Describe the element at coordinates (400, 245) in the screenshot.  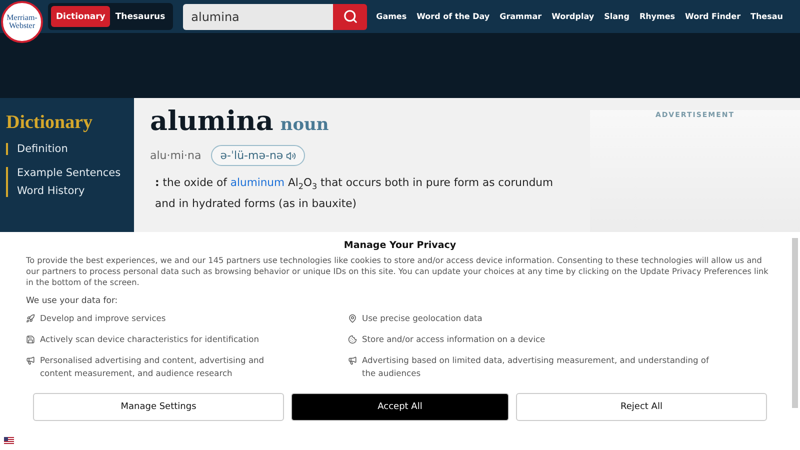
I see `privacy-title: Manage Your Privacy` at that location.